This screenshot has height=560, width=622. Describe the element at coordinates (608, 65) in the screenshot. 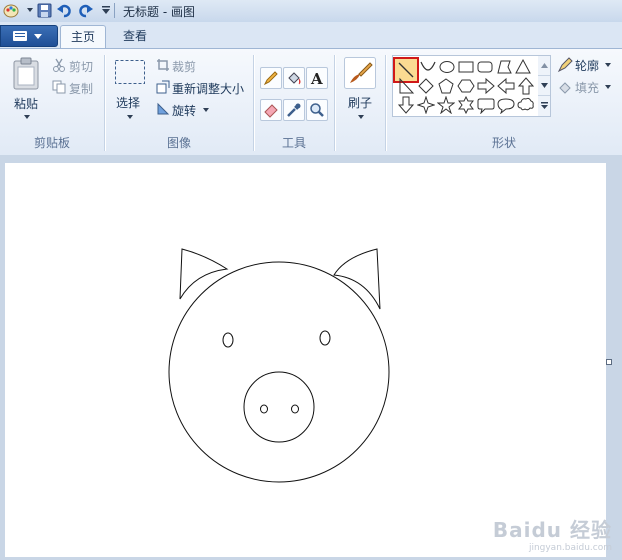

I see `outline-dropdown-icon` at that location.